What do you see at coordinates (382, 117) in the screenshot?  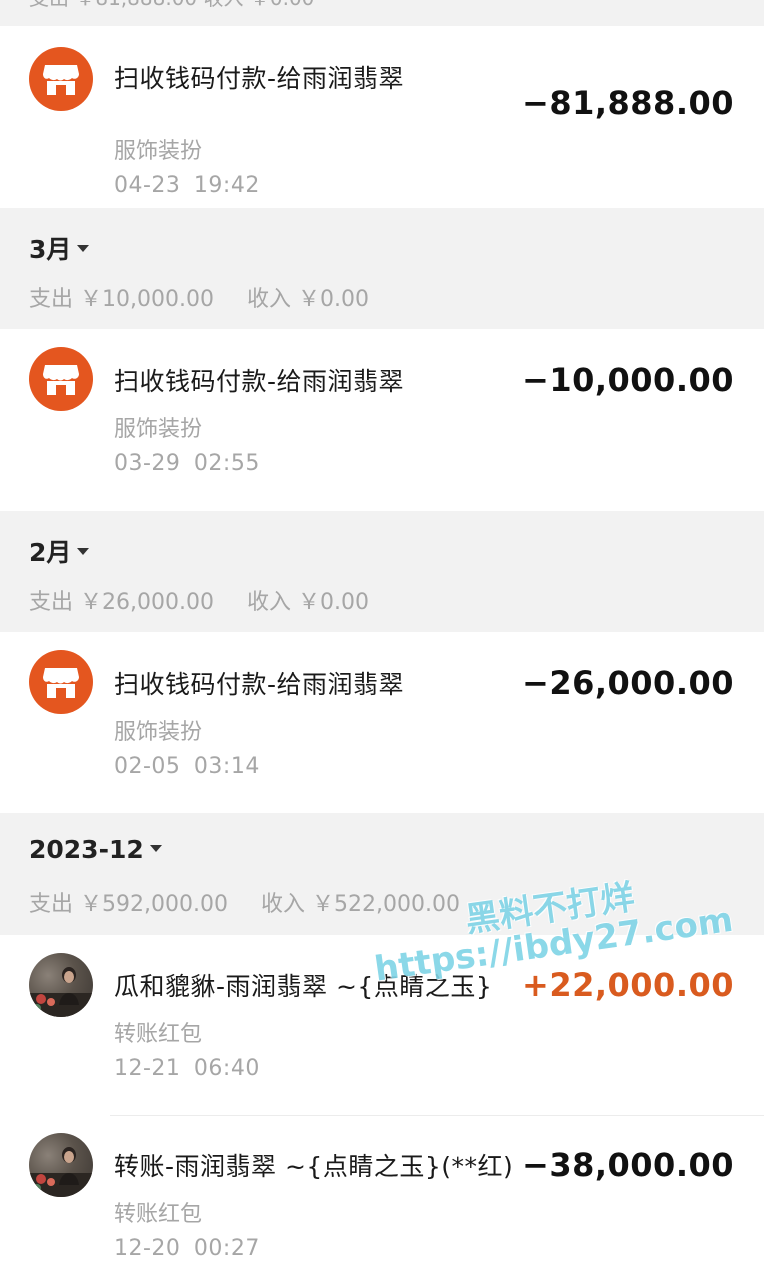 I see `transaction-row: 扫收钱码付款-给雨润翡翠 服饰装扮 04-23 19:42 −81,888.00` at bounding box center [382, 117].